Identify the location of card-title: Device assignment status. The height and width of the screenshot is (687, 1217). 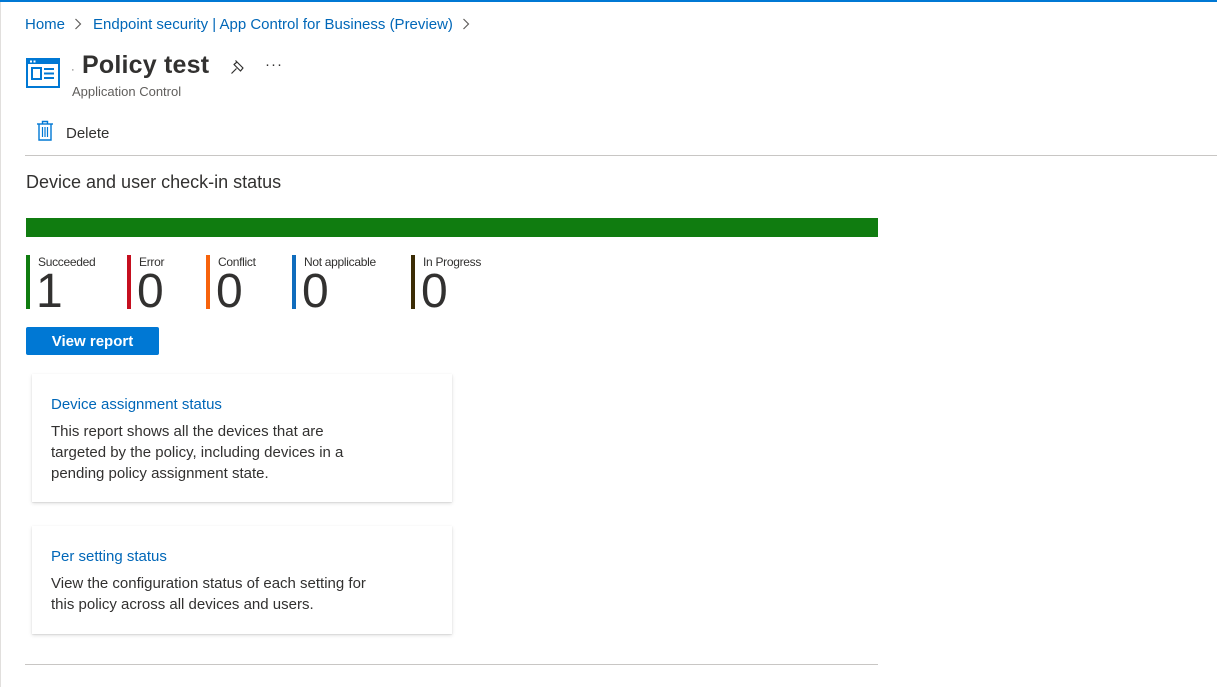
(136, 404).